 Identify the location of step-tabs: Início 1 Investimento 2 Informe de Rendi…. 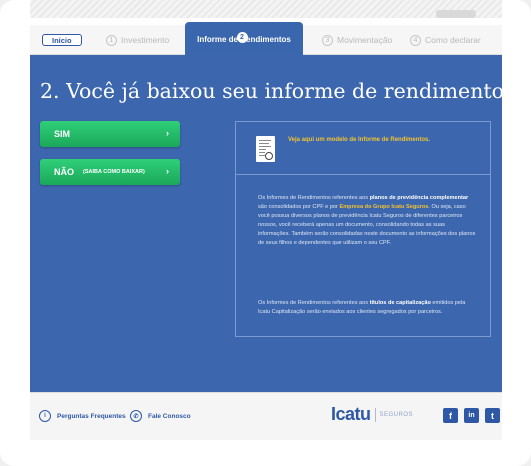
(266, 39).